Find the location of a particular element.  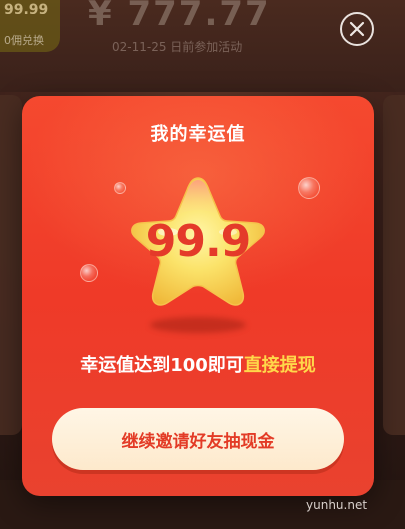

background-left-panel is located at coordinates (11, 265).